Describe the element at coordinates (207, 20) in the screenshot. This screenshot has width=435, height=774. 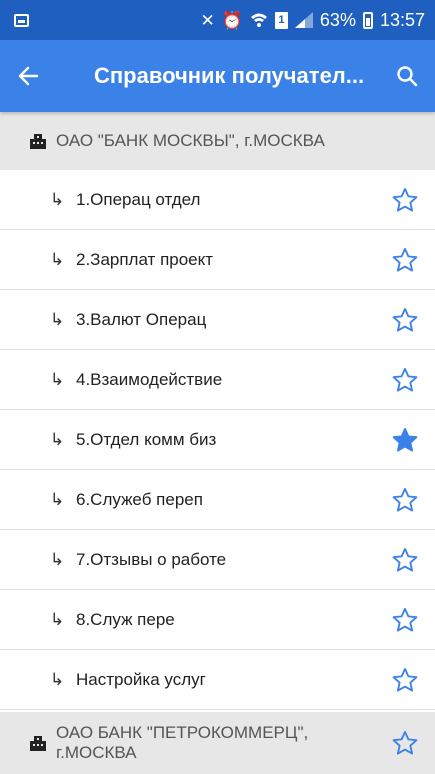
I see `mute-icon: ✕` at that location.